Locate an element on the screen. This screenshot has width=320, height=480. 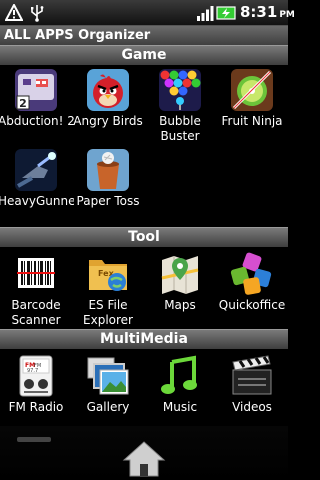
section-header-multimedia: MultiMedia is located at coordinates (144, 339).